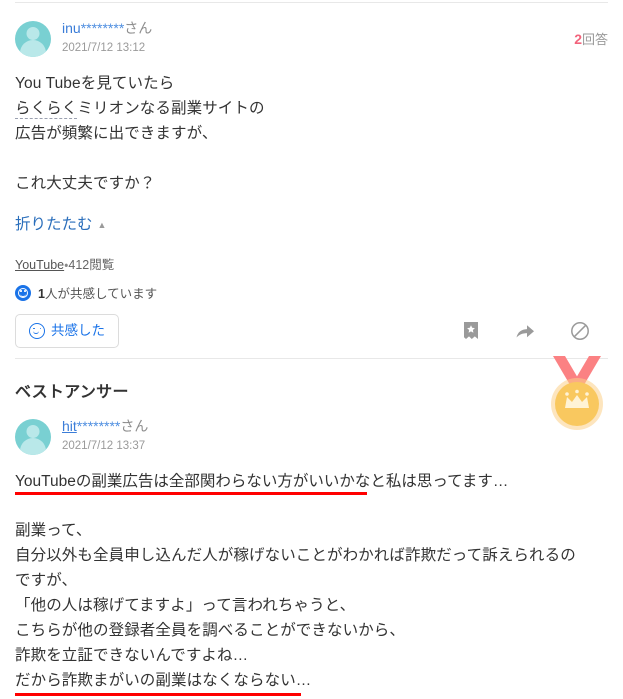 This screenshot has height=699, width=623. Describe the element at coordinates (72, 392) in the screenshot. I see `best-answer-heading: ベストアンサー` at that location.